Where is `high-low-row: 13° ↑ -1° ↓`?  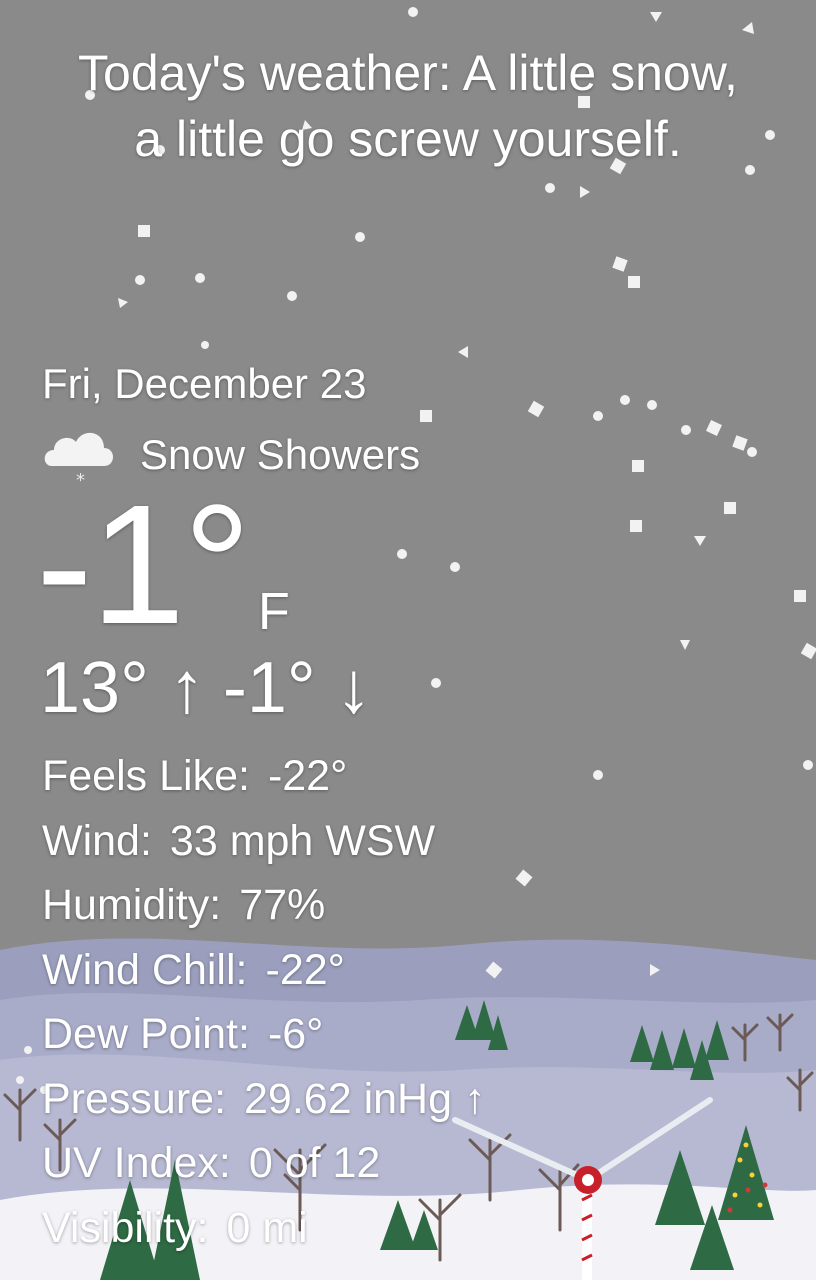
high-low-row: 13° ↑ -1° ↓ is located at coordinates (206, 688).